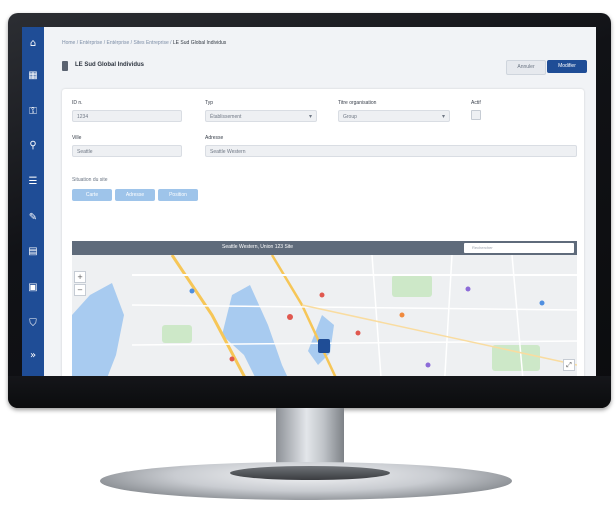 The height and width of the screenshot is (505, 616). What do you see at coordinates (127, 151) in the screenshot?
I see `city-field: Seattle` at bounding box center [127, 151].